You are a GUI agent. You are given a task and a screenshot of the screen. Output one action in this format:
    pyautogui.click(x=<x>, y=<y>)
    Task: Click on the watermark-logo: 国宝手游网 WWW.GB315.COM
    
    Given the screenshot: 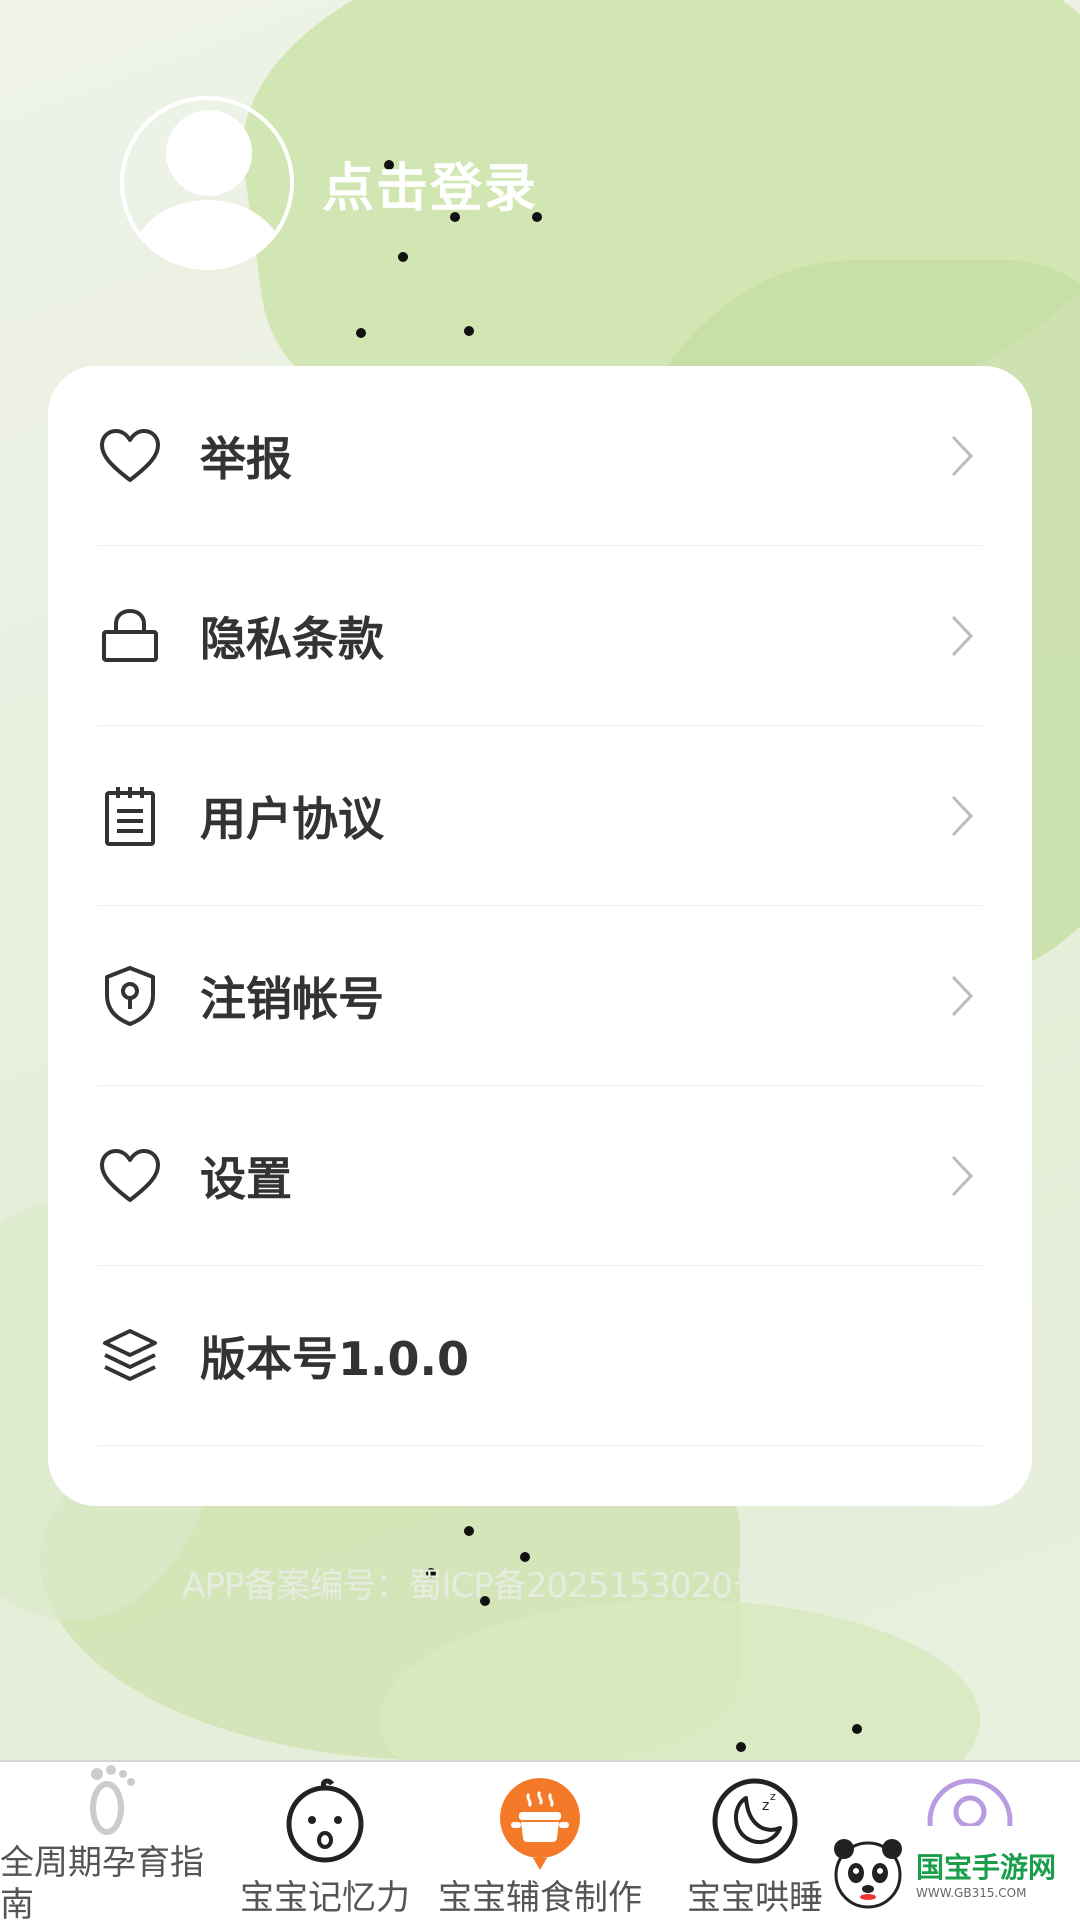 What is the action you would take?
    pyautogui.click(x=954, y=1873)
    